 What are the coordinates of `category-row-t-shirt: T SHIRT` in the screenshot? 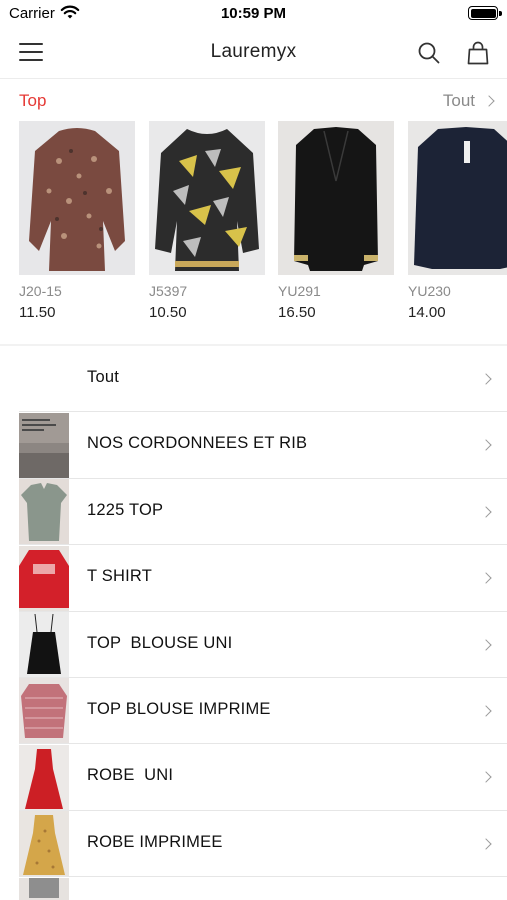 It's located at (253, 578).